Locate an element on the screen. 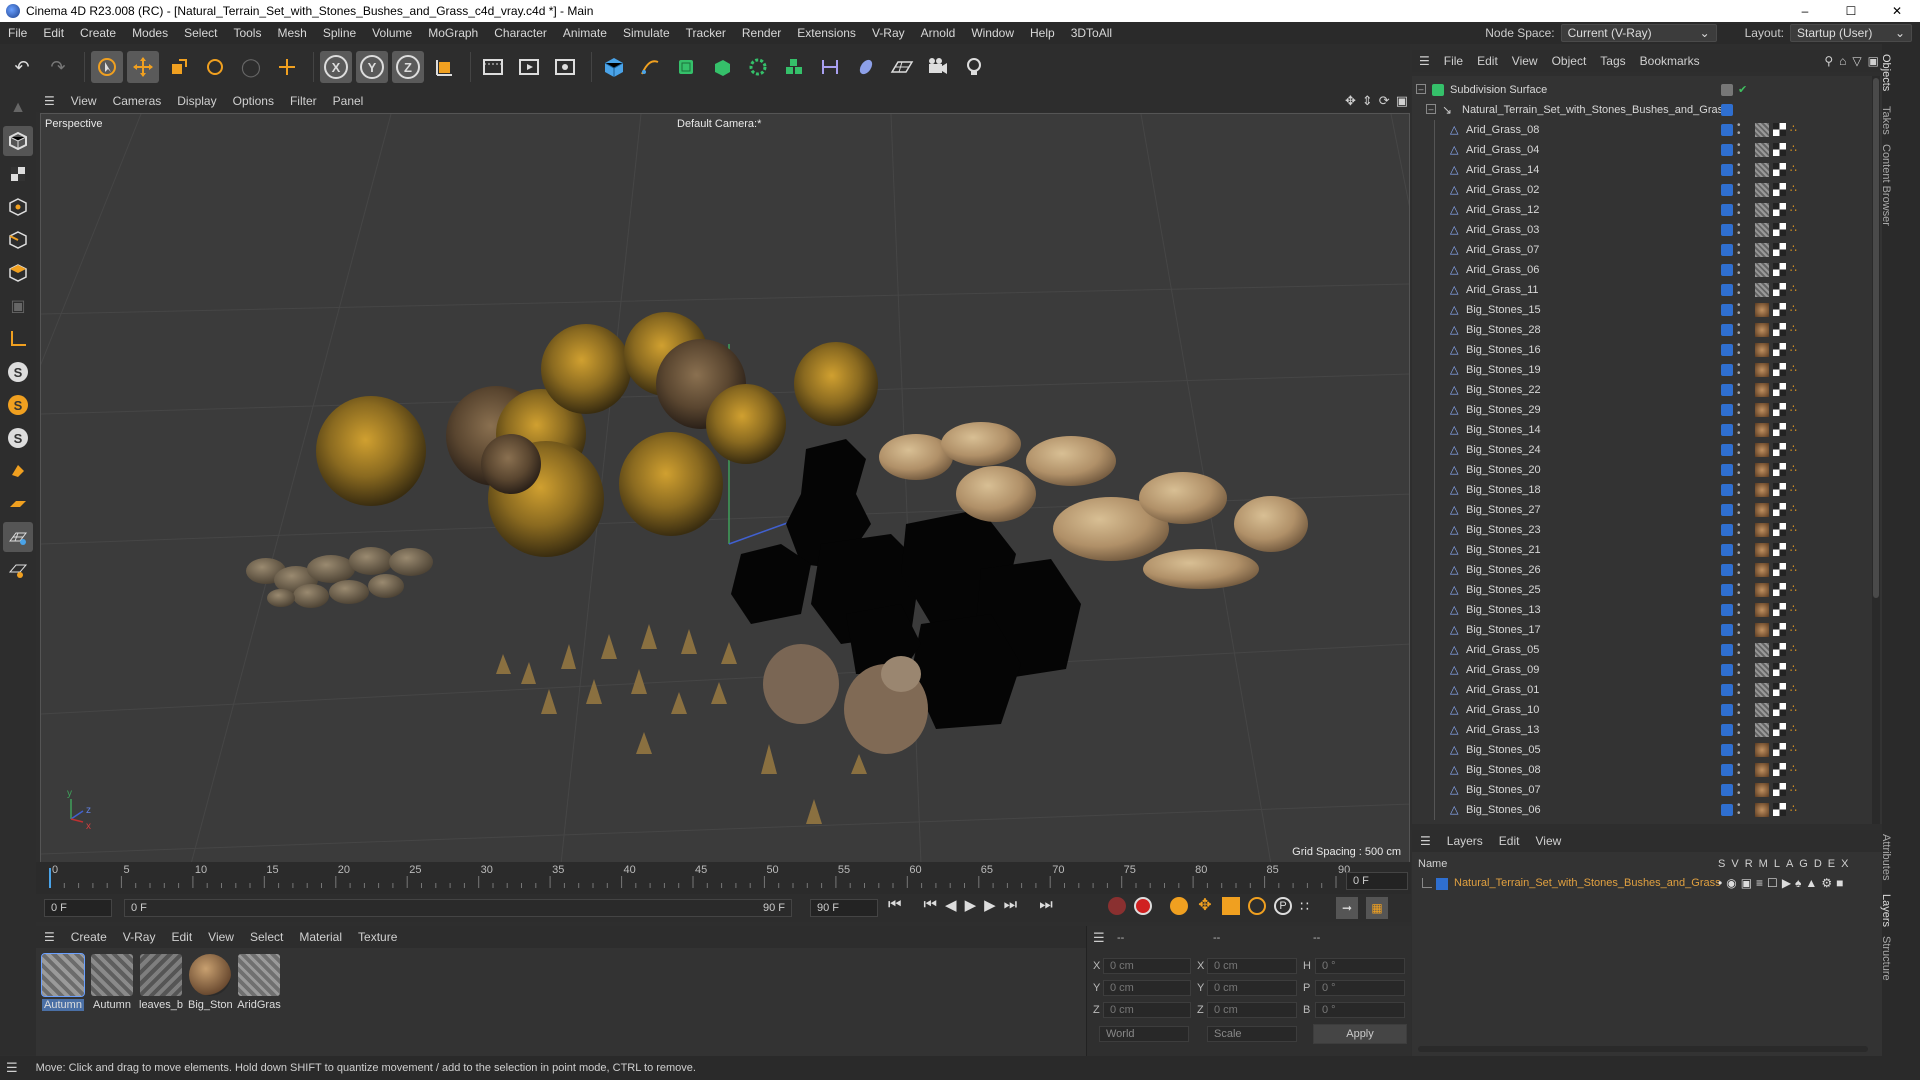 Image resolution: width=1920 pixels, height=1080 pixels. viewport-maximize-icon: ▣ is located at coordinates (1402, 101).